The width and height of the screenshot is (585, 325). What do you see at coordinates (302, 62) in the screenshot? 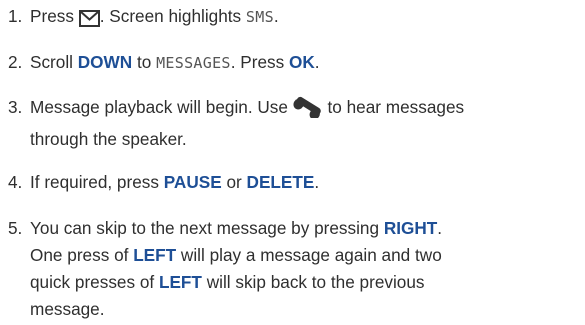
I see `key-ok: OK` at bounding box center [302, 62].